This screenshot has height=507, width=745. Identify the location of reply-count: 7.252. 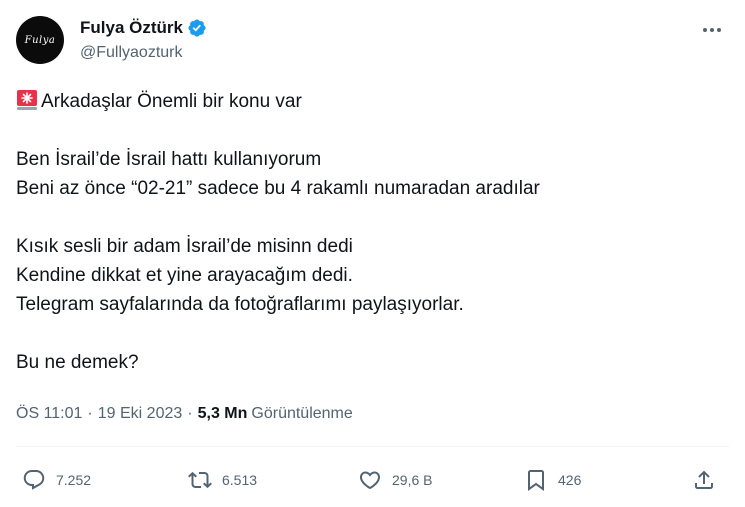
(74, 480).